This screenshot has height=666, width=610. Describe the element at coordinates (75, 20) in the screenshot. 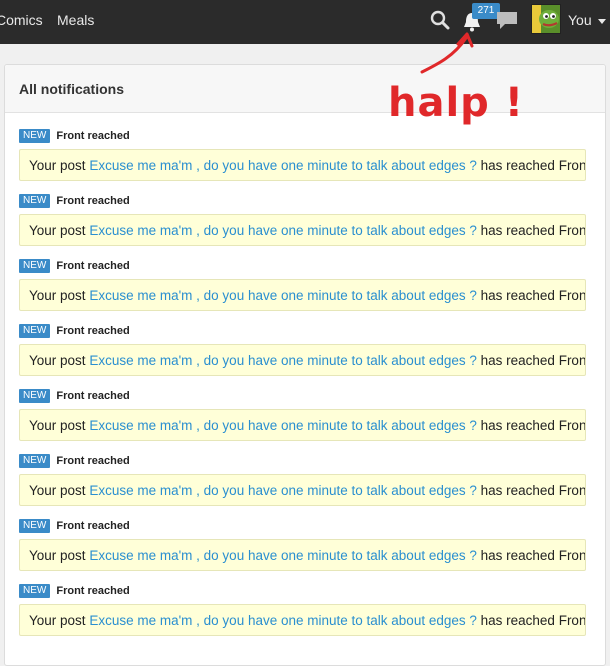

I see `nav-link-meals: Meals` at that location.